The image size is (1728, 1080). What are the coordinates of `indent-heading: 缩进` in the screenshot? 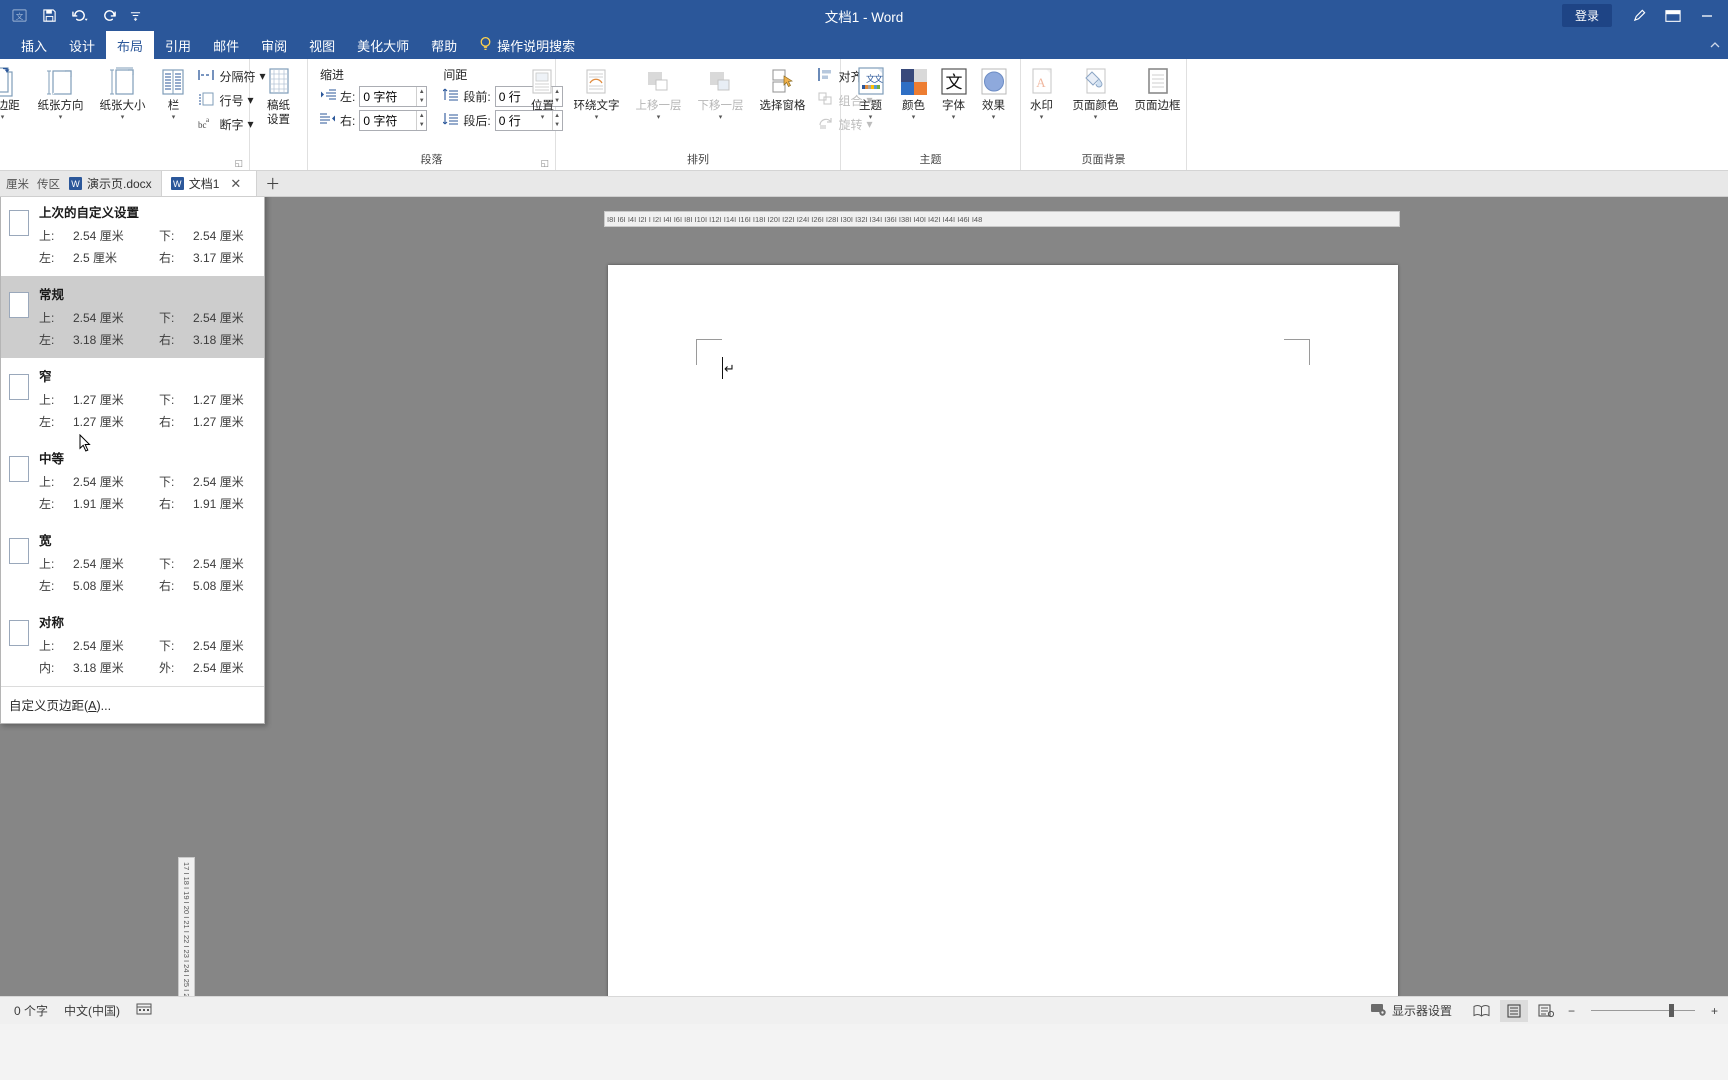 It's located at (332, 75).